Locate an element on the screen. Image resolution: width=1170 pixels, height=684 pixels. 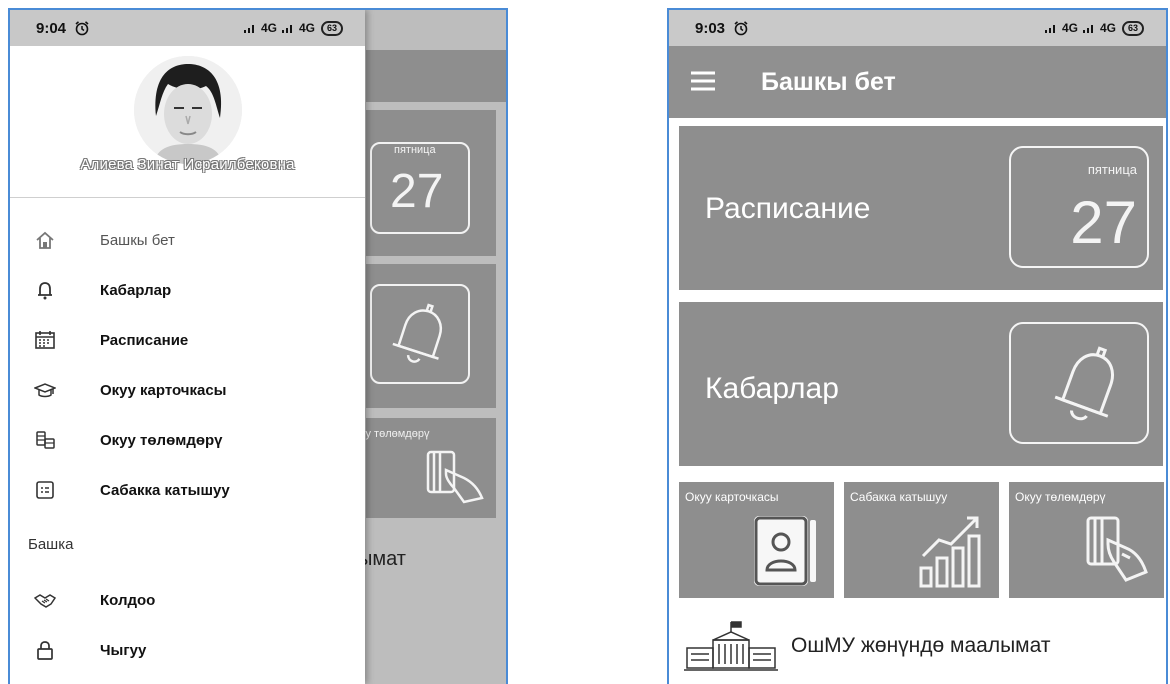
attendance-icon is located at coordinates (45, 490).